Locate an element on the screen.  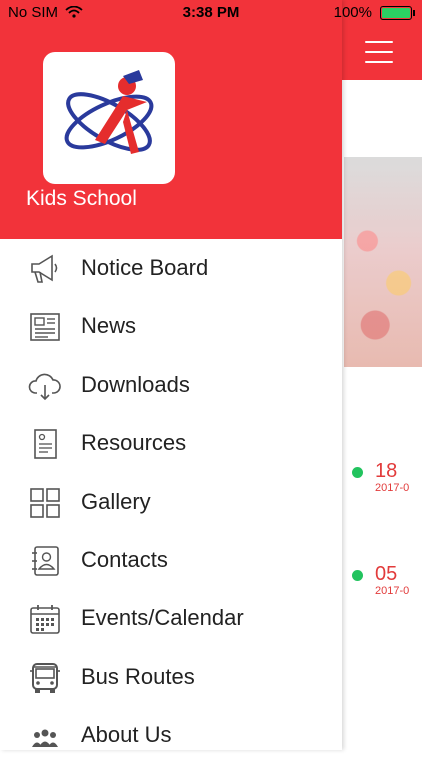
hamburger-menu-icon is located at coordinates (379, 52).